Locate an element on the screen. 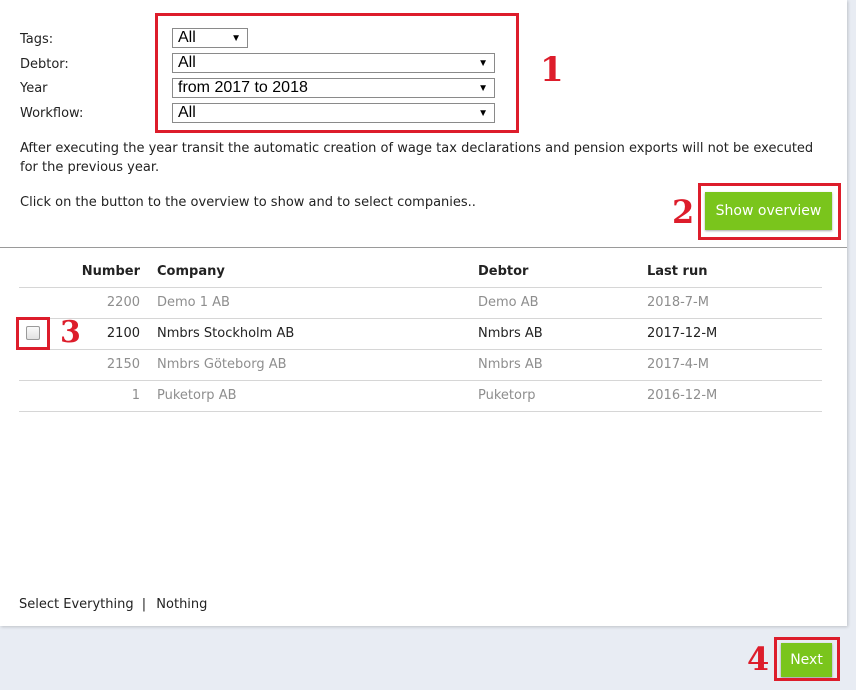  row-debtor: Puketorp is located at coordinates (507, 395).